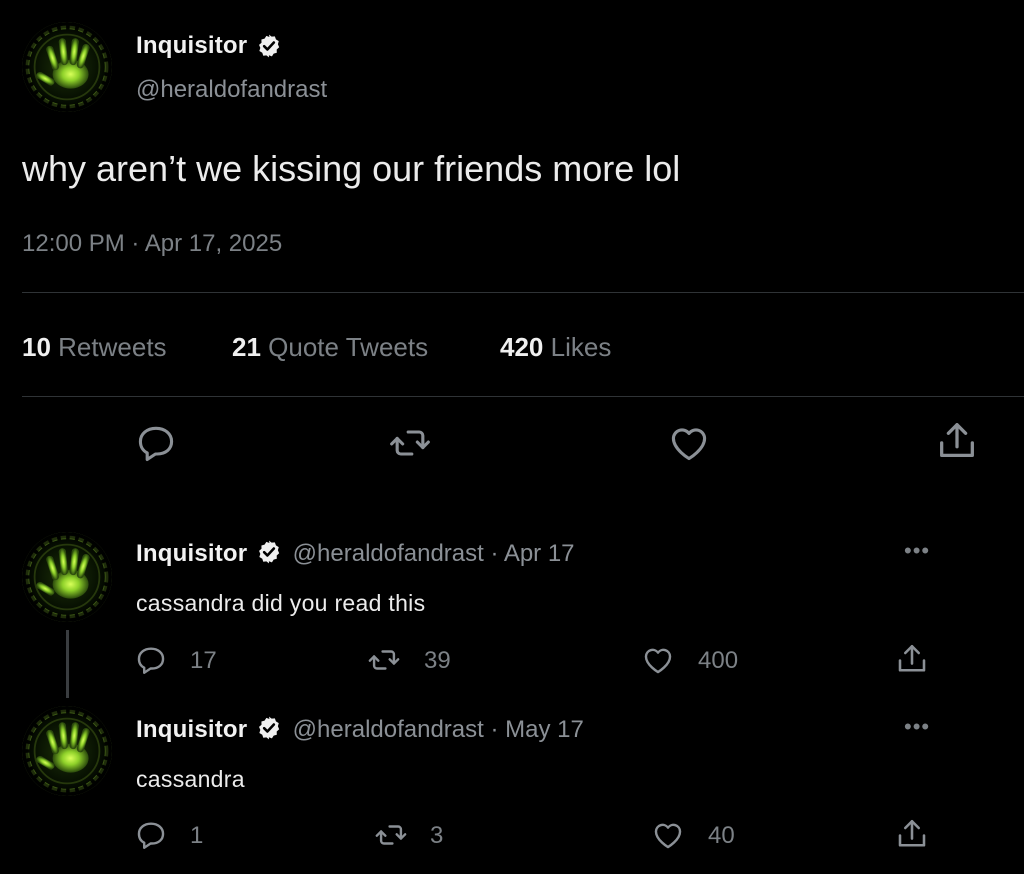  Describe the element at coordinates (231, 90) in the screenshot. I see `author-handle: @heraldofandrast` at that location.